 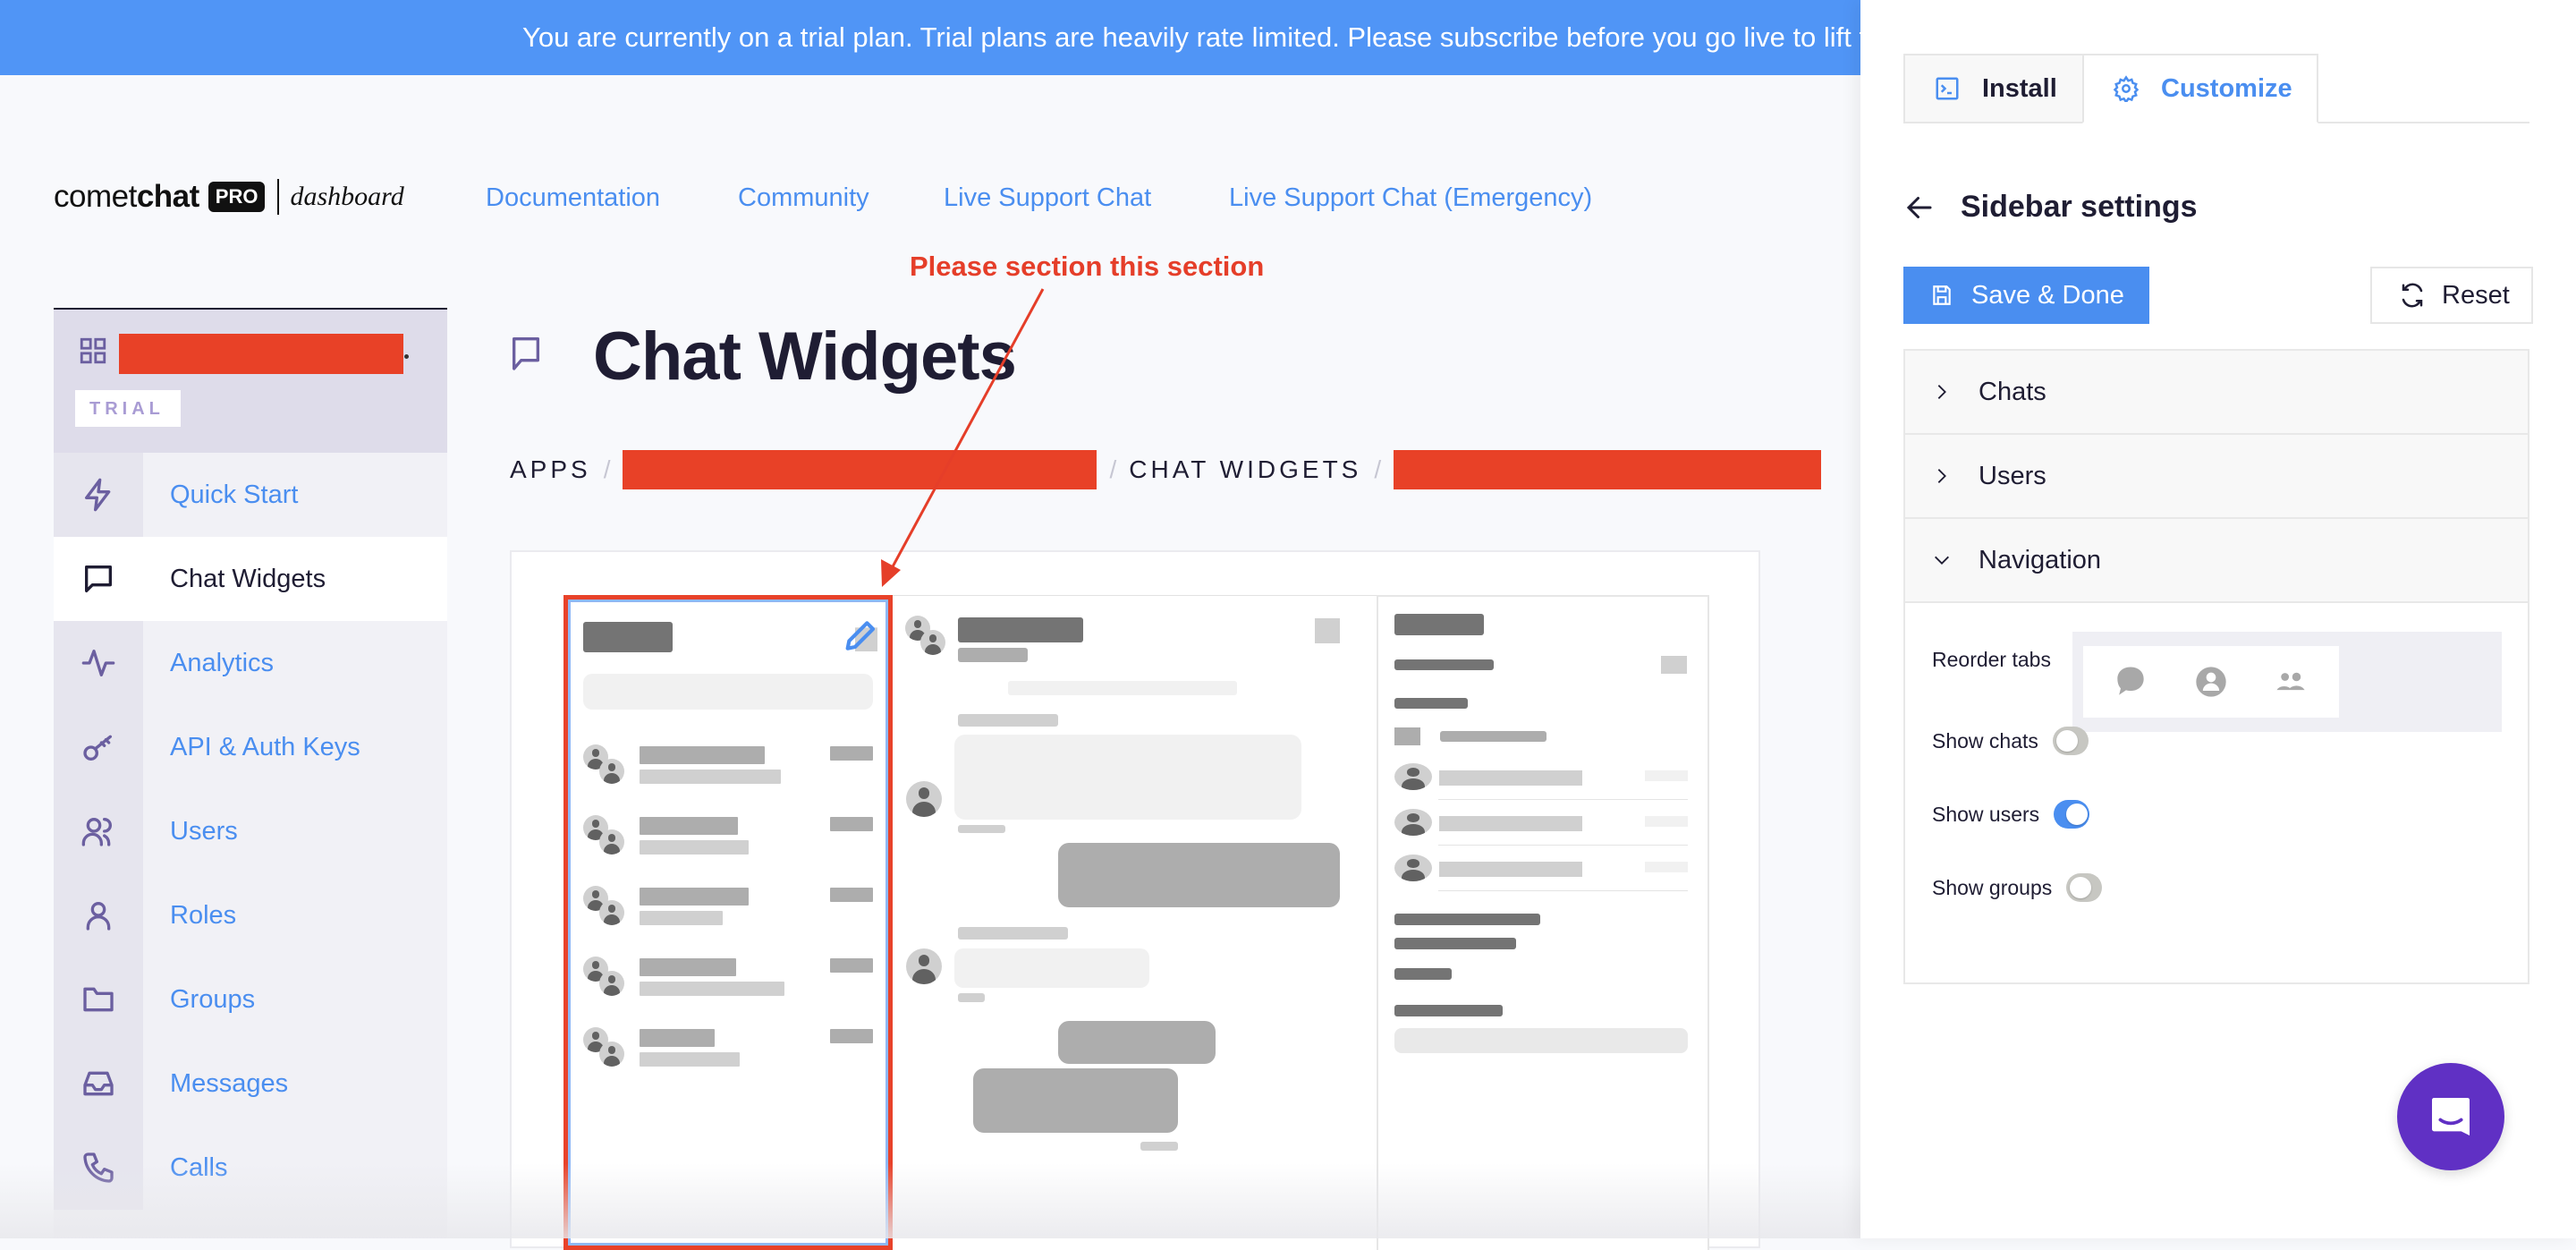 What do you see at coordinates (1410, 198) in the screenshot?
I see `nav-link-live-support-emergency: Live Support Chat (Emergency)` at bounding box center [1410, 198].